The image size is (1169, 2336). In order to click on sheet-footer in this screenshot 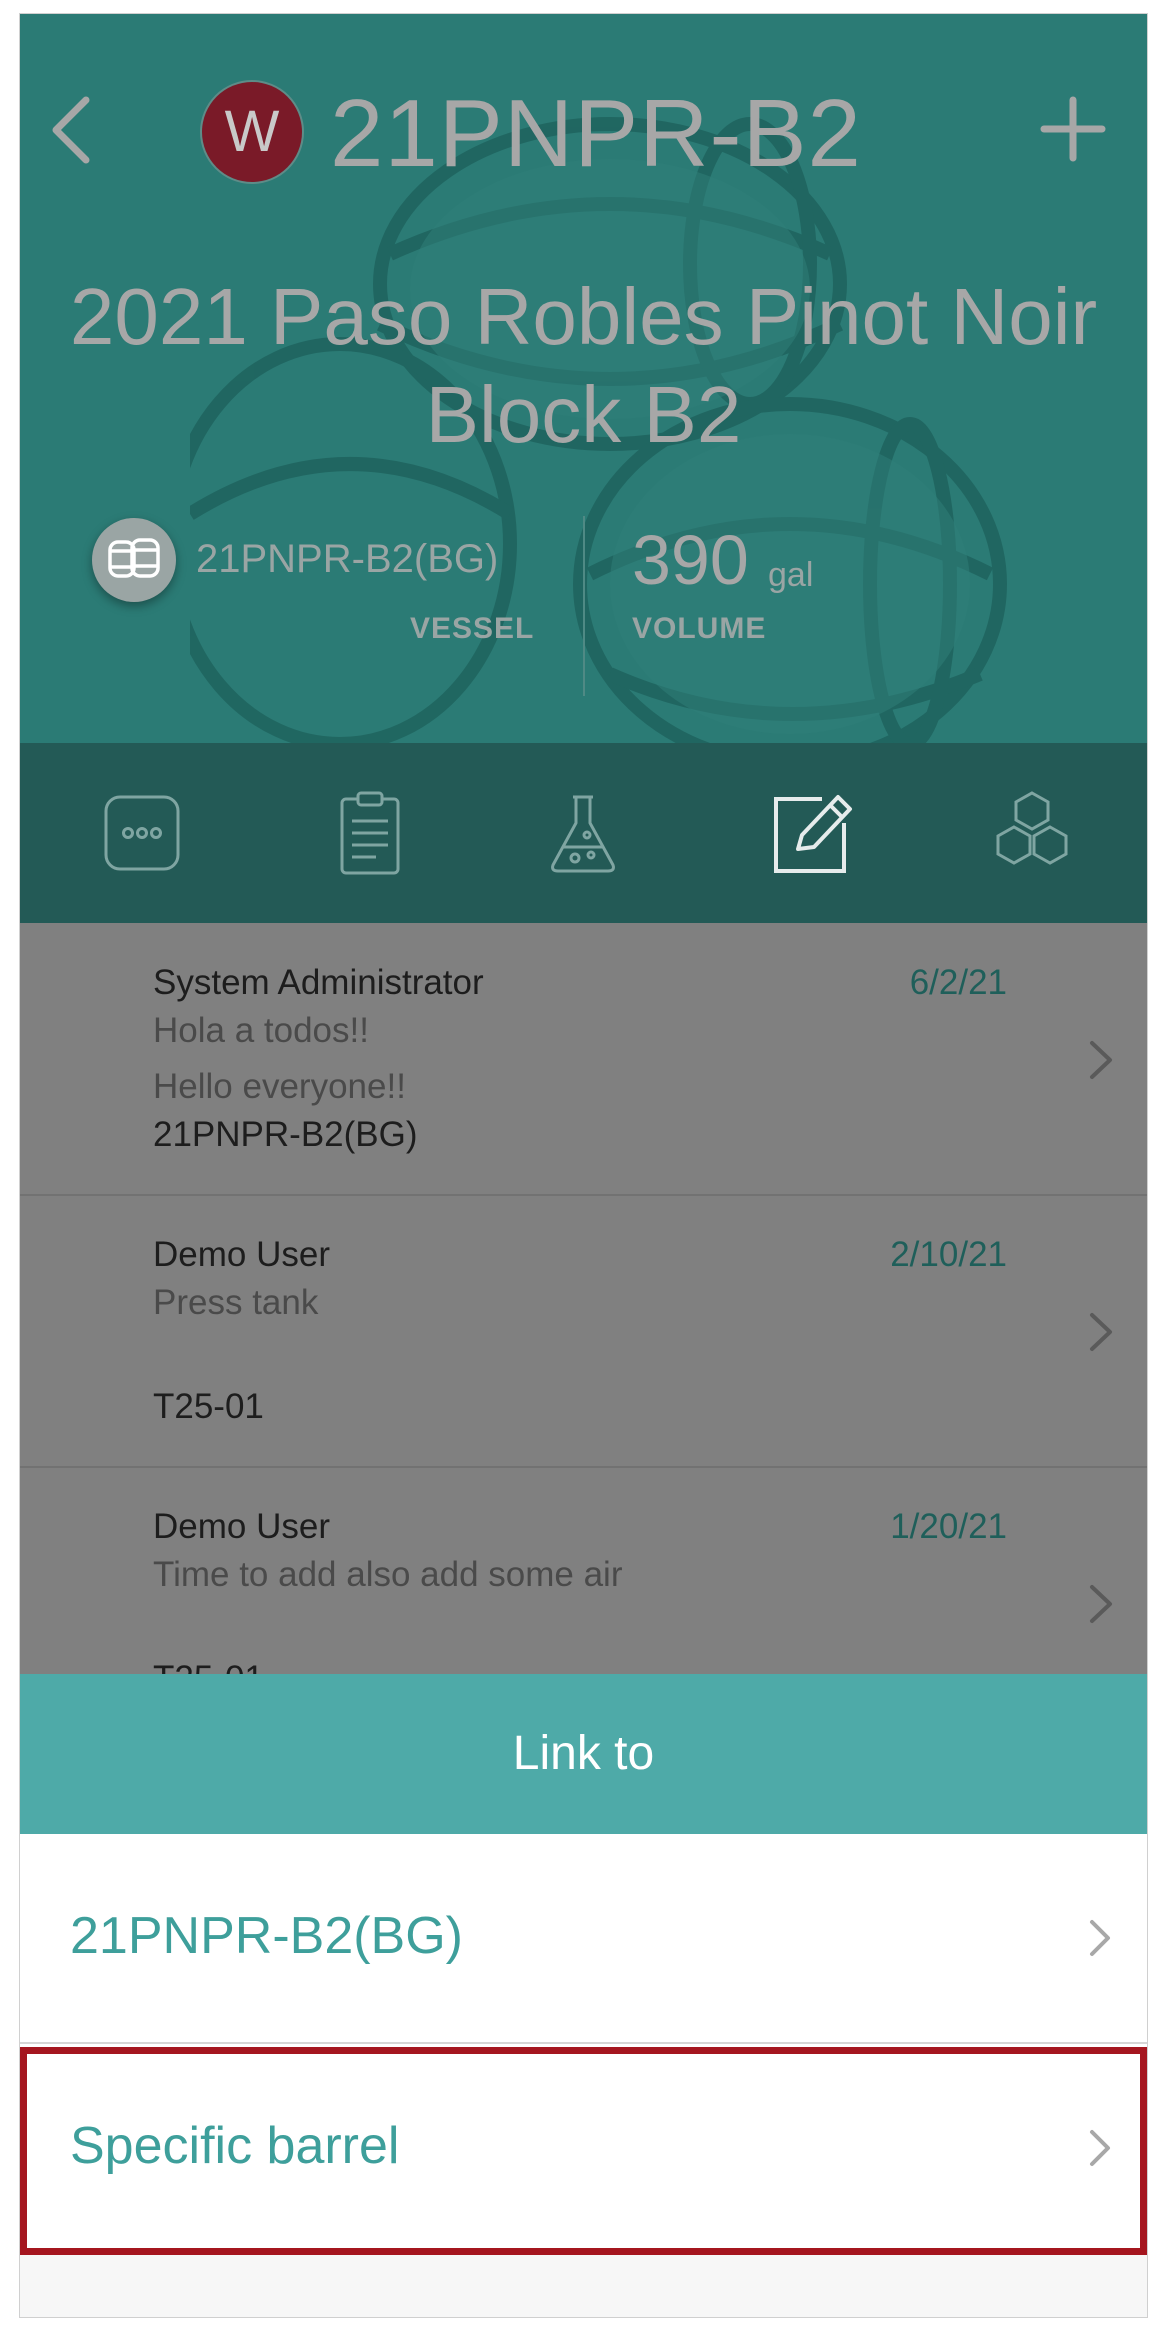, I will do `click(583, 2286)`.